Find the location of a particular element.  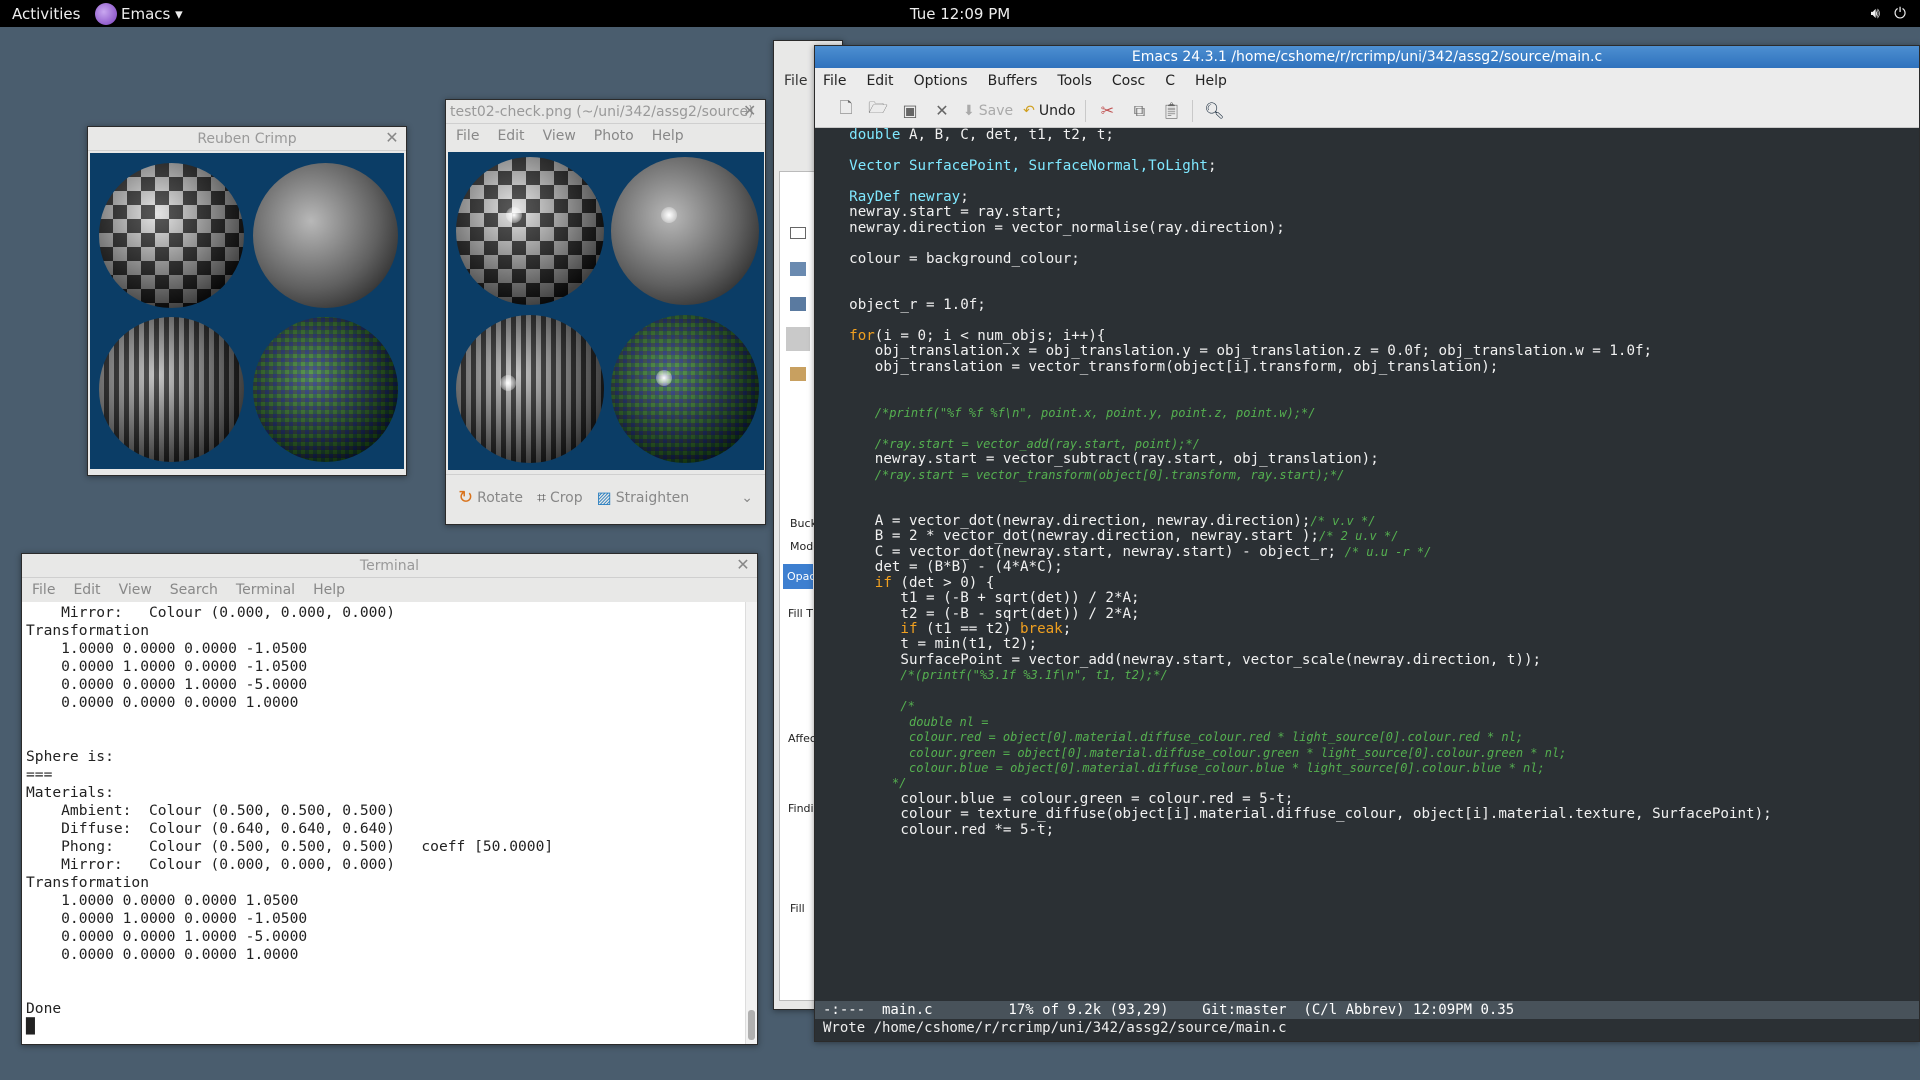

code-line: colour = background_colour; is located at coordinates (1367, 259).